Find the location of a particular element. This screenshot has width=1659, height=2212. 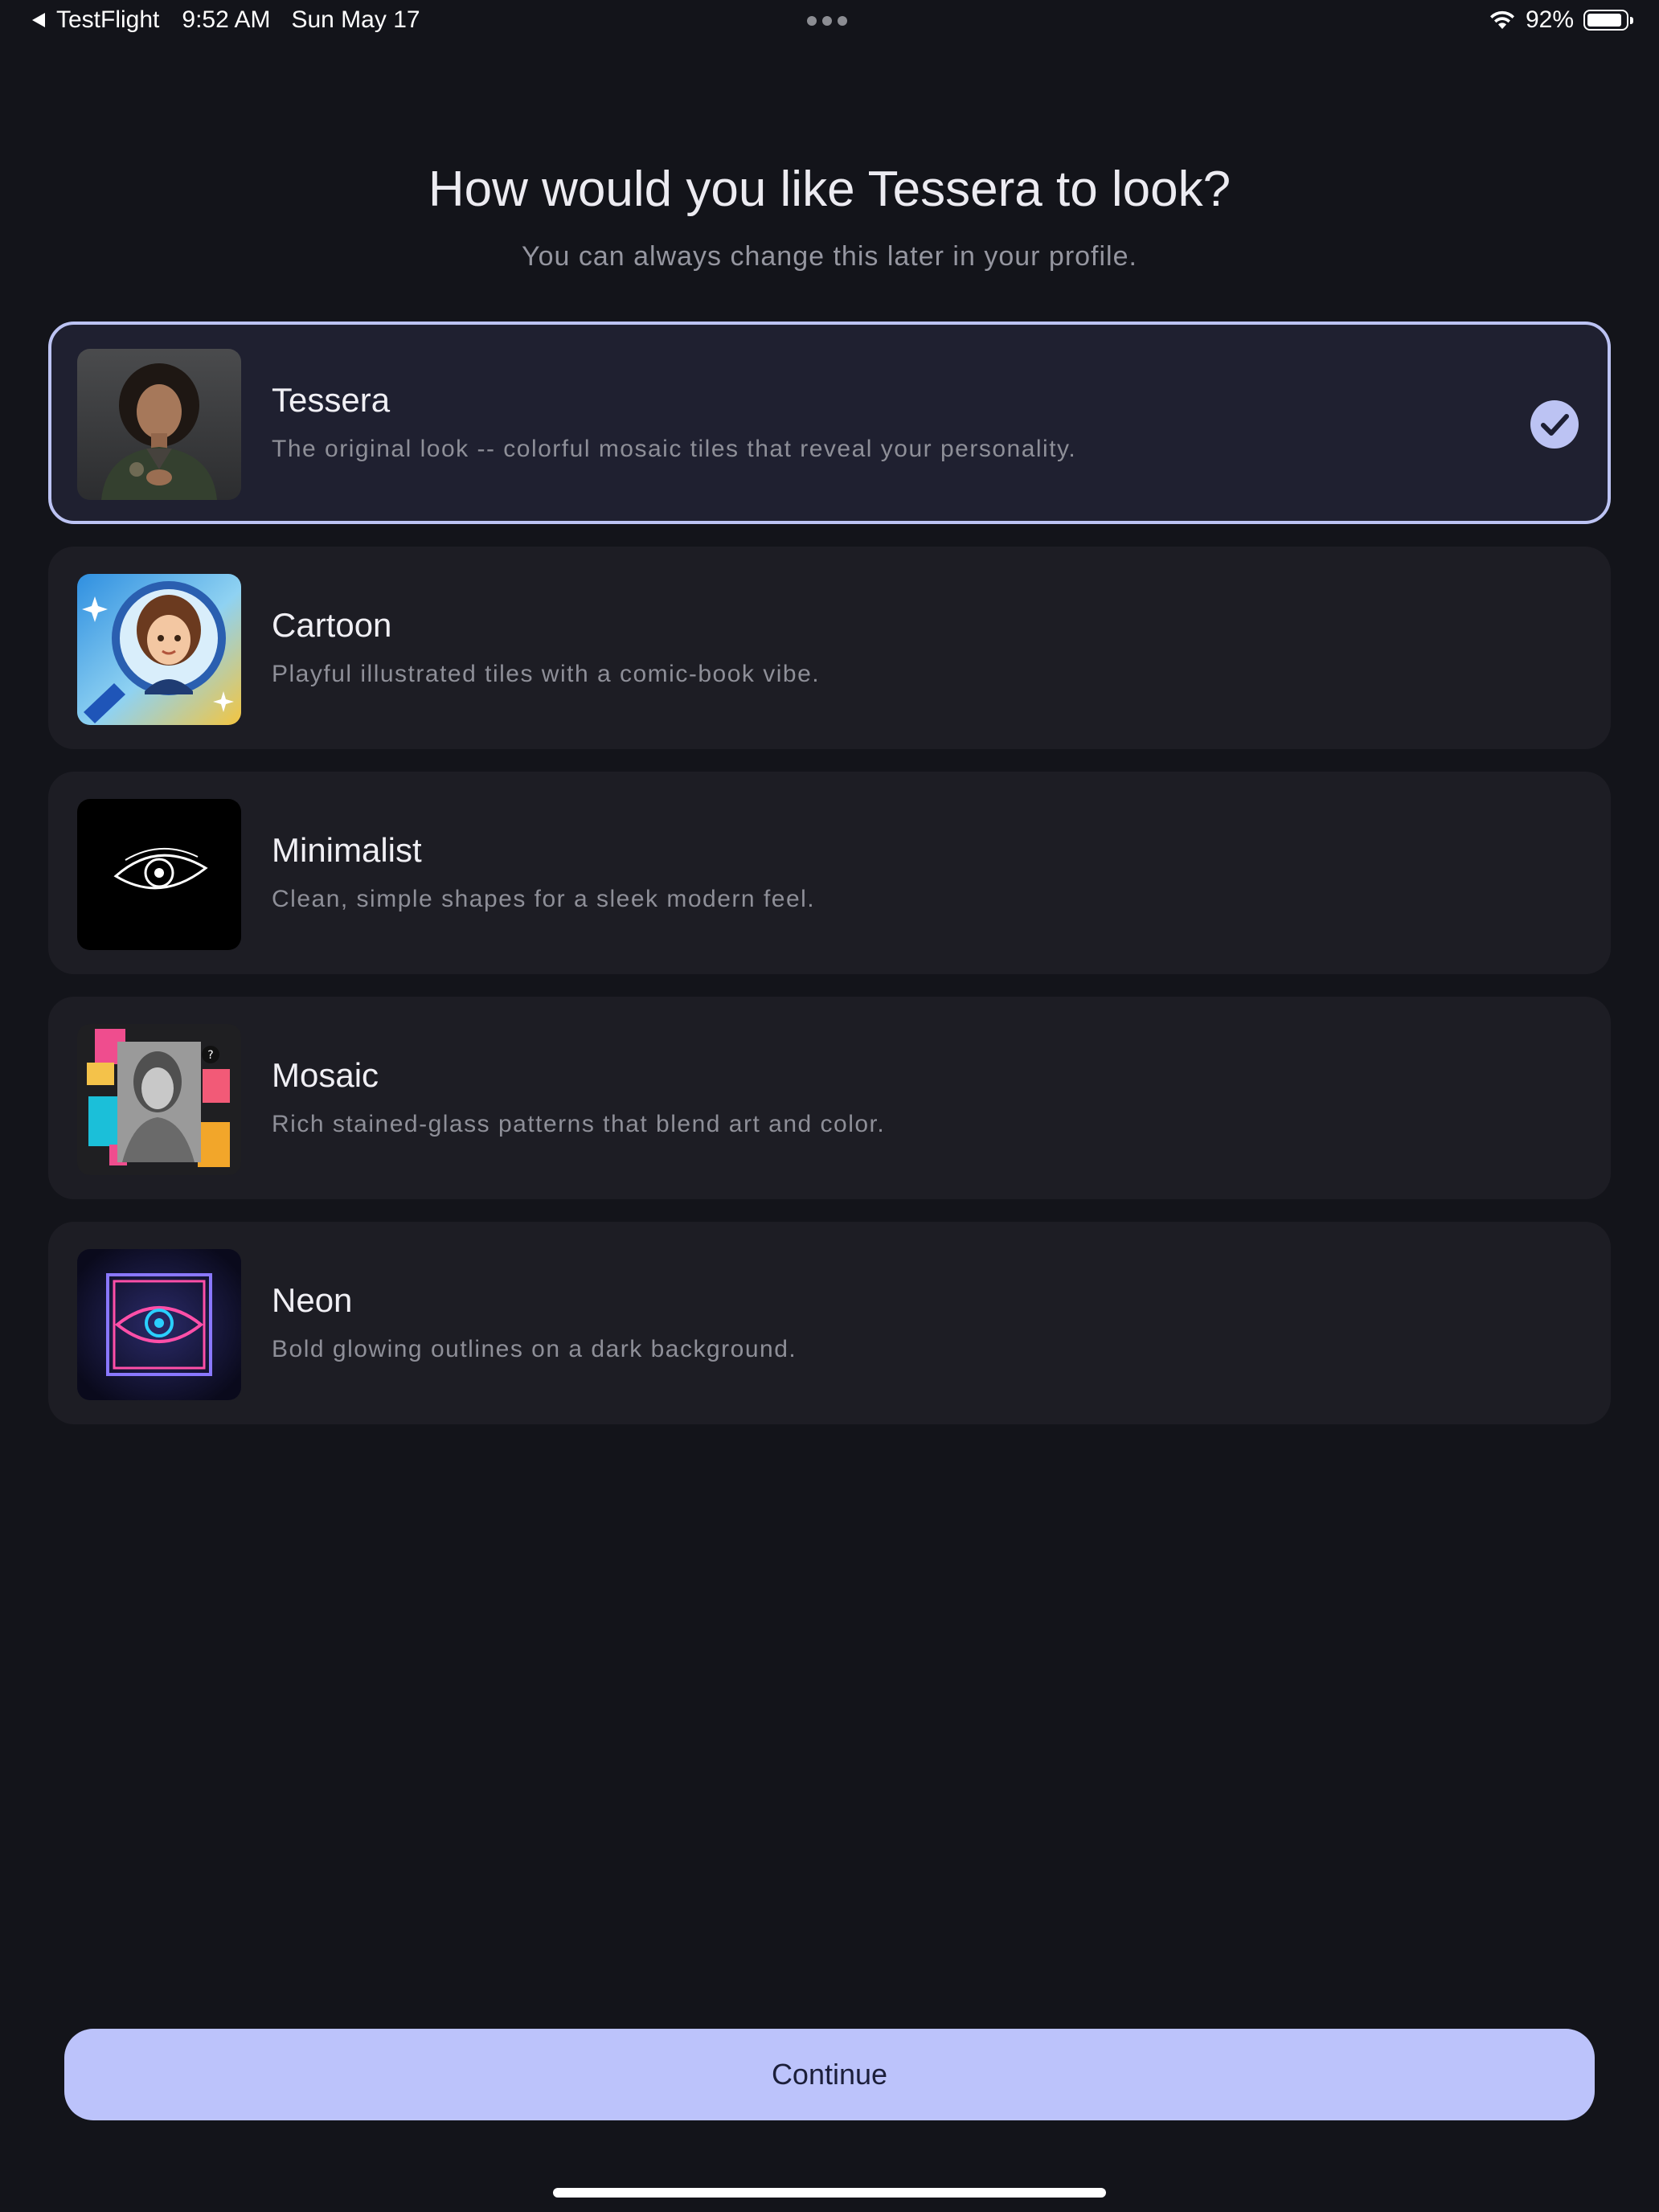

status-bar: TestFlight 9:52 AM Sun May 17 92% is located at coordinates (829, 22).